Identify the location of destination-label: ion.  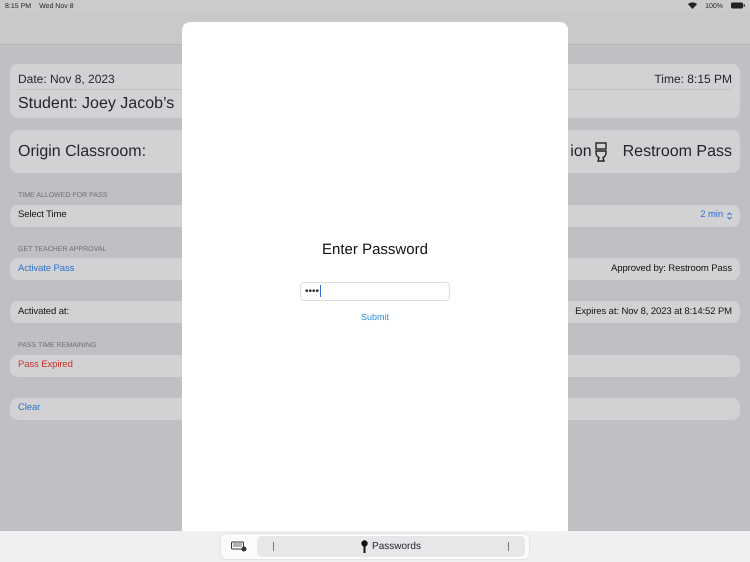
(581, 152).